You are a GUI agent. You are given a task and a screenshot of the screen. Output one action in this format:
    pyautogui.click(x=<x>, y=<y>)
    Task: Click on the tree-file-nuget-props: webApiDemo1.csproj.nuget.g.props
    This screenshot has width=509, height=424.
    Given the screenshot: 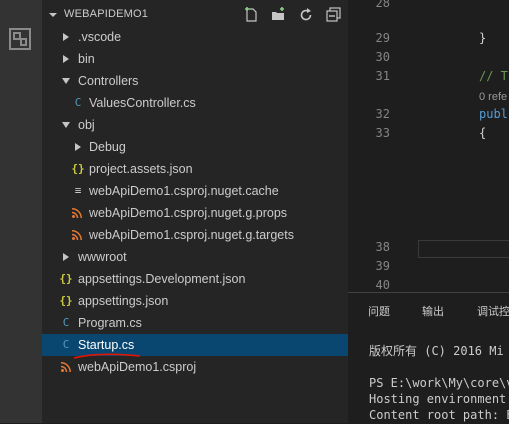 What is the action you would take?
    pyautogui.click(x=195, y=213)
    